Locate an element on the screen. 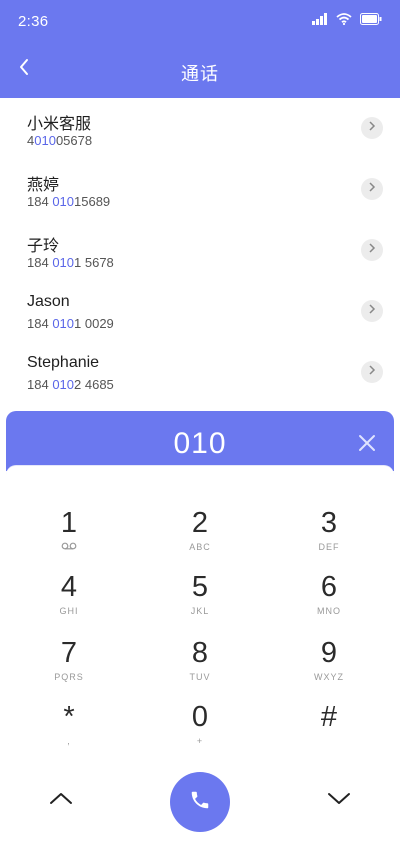 This screenshot has height=844, width=400. call-button is located at coordinates (200, 802).